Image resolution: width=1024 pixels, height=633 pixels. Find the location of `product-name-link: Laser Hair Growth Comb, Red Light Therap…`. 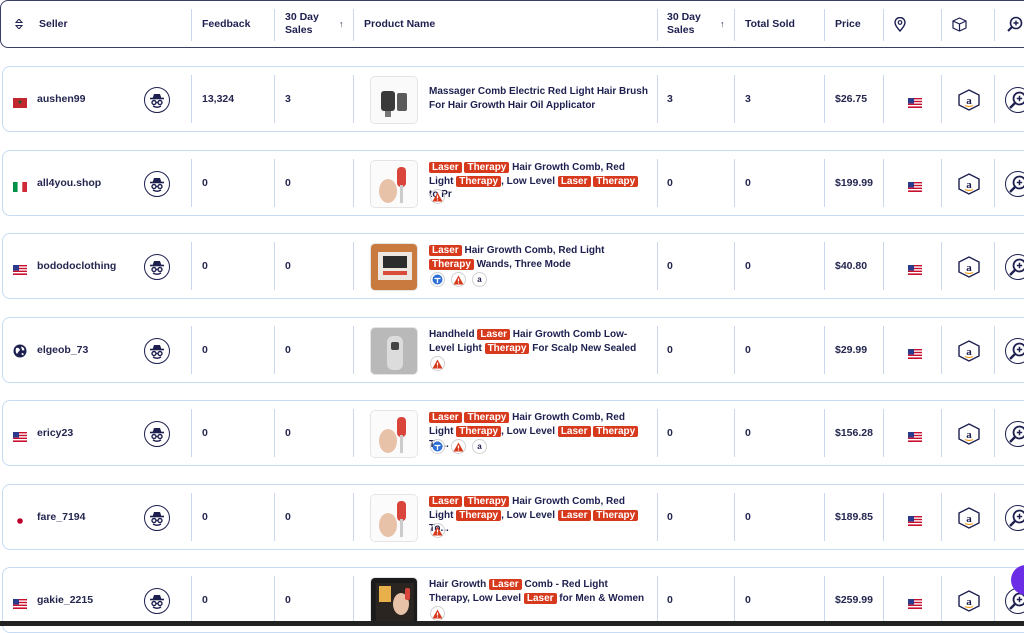

product-name-link: Laser Hair Growth Comb, Red Light Therap… is located at coordinates (539, 257).